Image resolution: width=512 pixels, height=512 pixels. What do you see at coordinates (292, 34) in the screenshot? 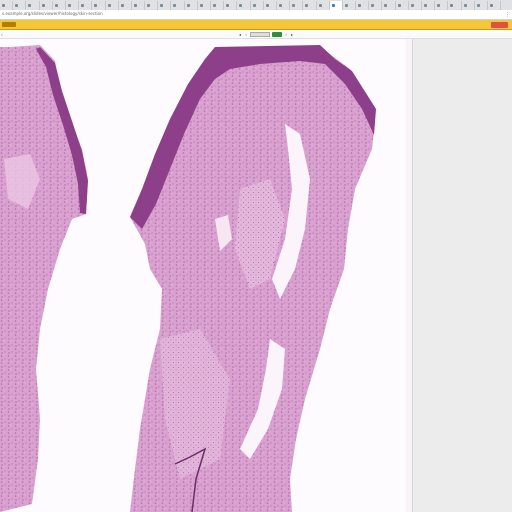
I see `chevron-right-icon: ▸` at bounding box center [292, 34].